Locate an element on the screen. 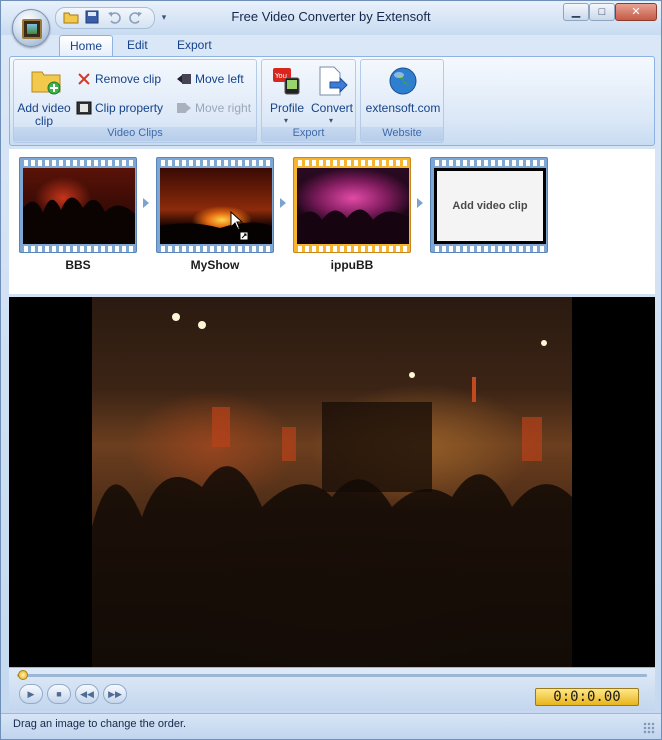 The height and width of the screenshot is (740, 662). clip-filmstrip: Add video clip is located at coordinates (489, 205).